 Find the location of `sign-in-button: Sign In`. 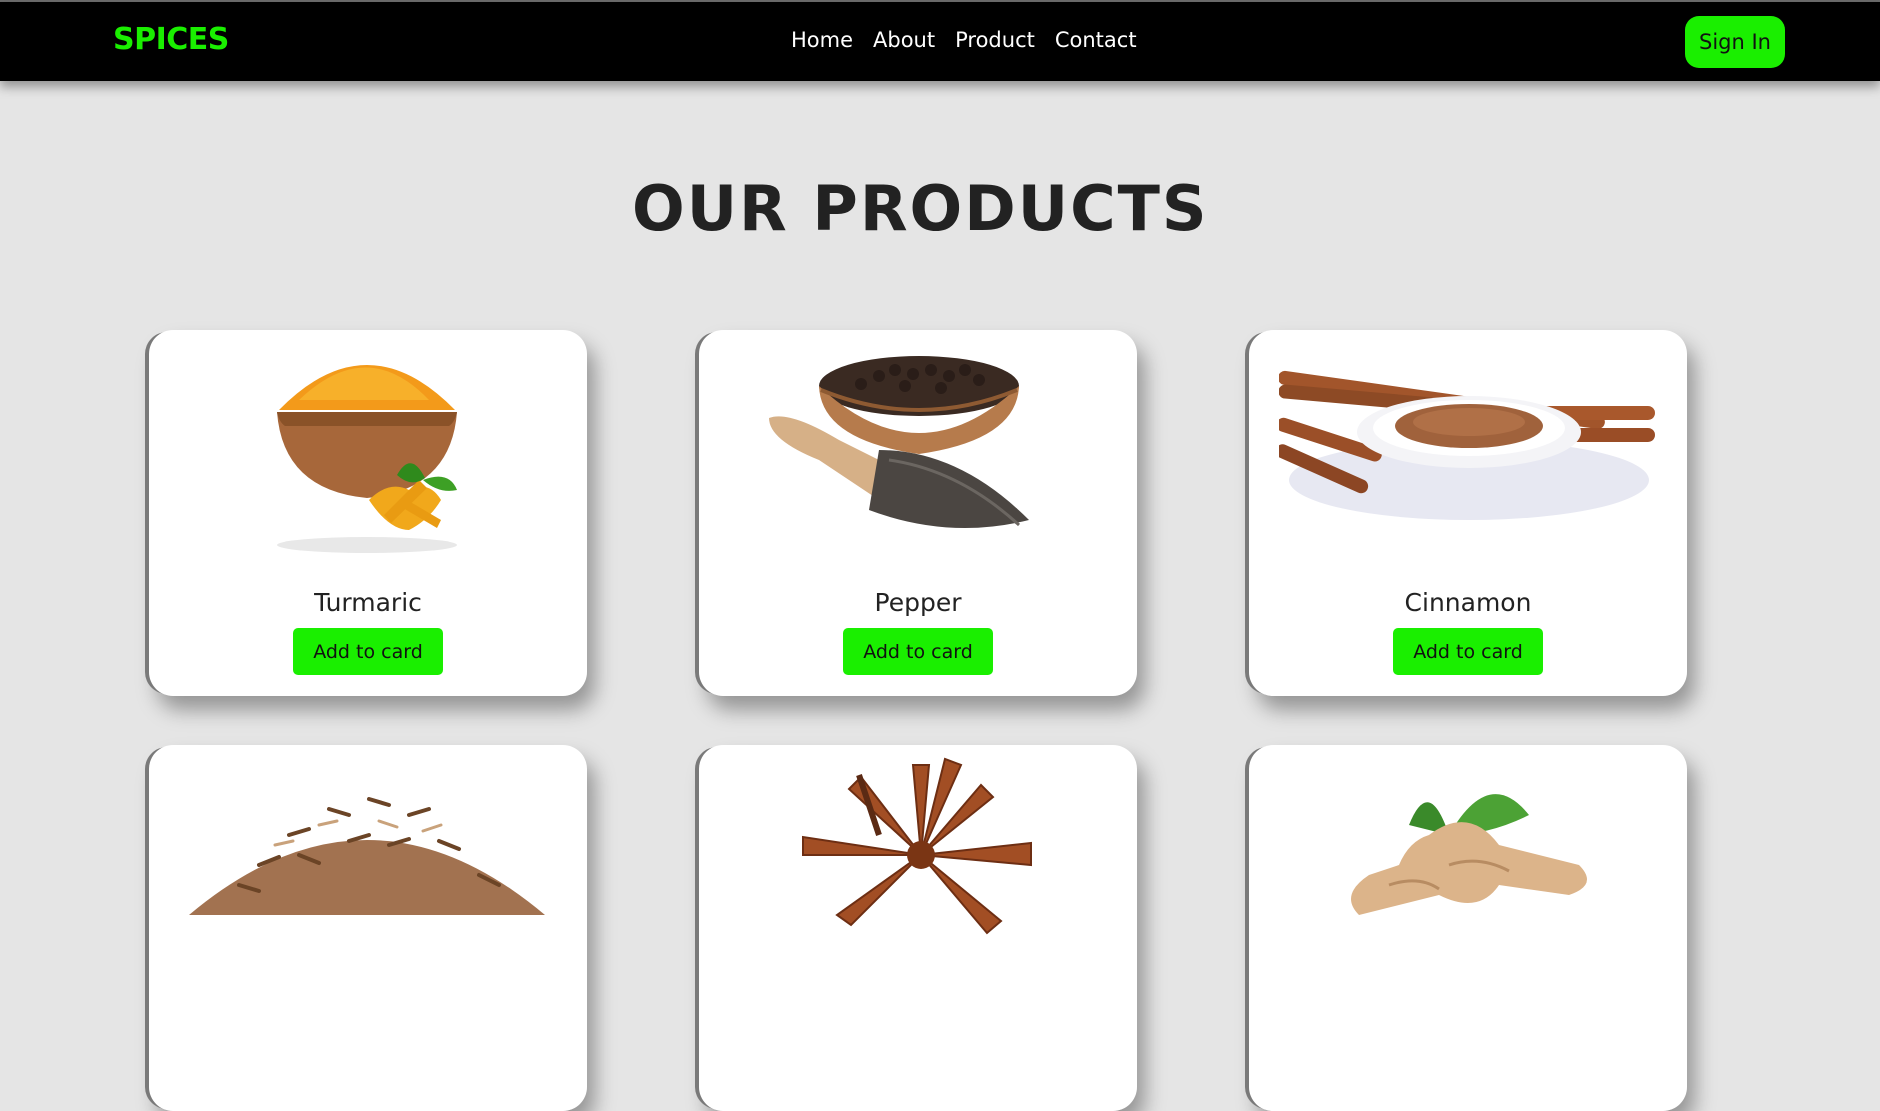

sign-in-button: Sign In is located at coordinates (1735, 42).